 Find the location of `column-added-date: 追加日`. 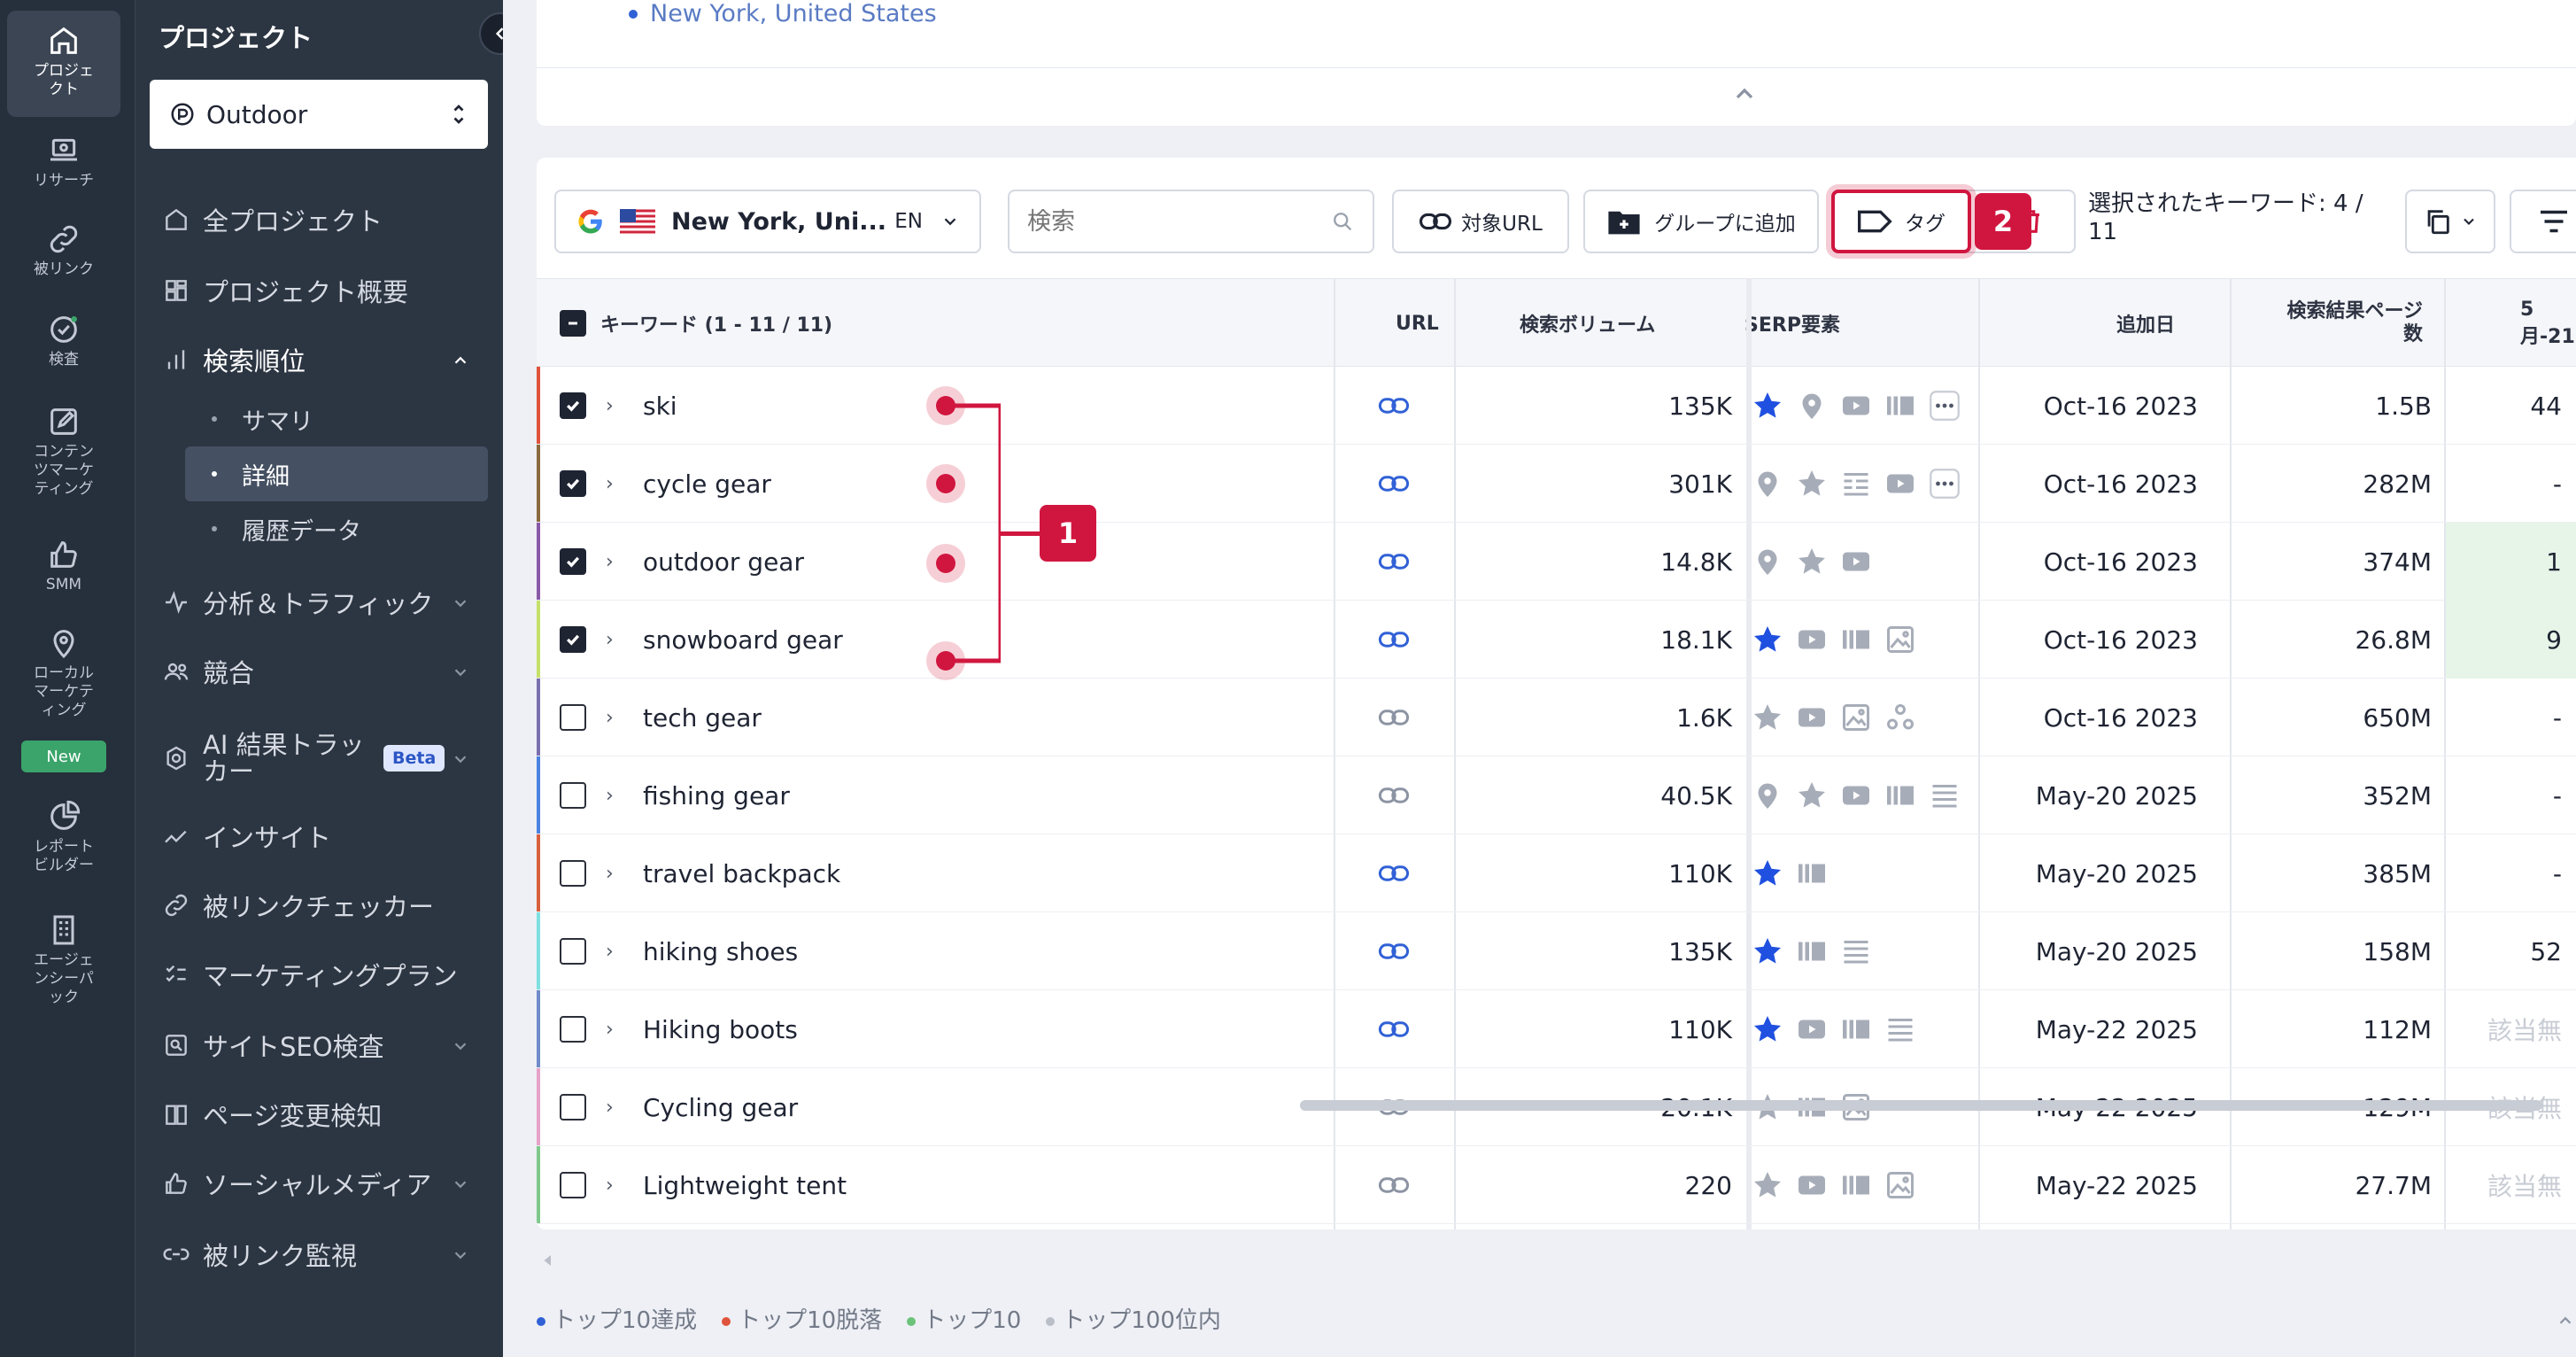

column-added-date: 追加日 is located at coordinates (2145, 323).